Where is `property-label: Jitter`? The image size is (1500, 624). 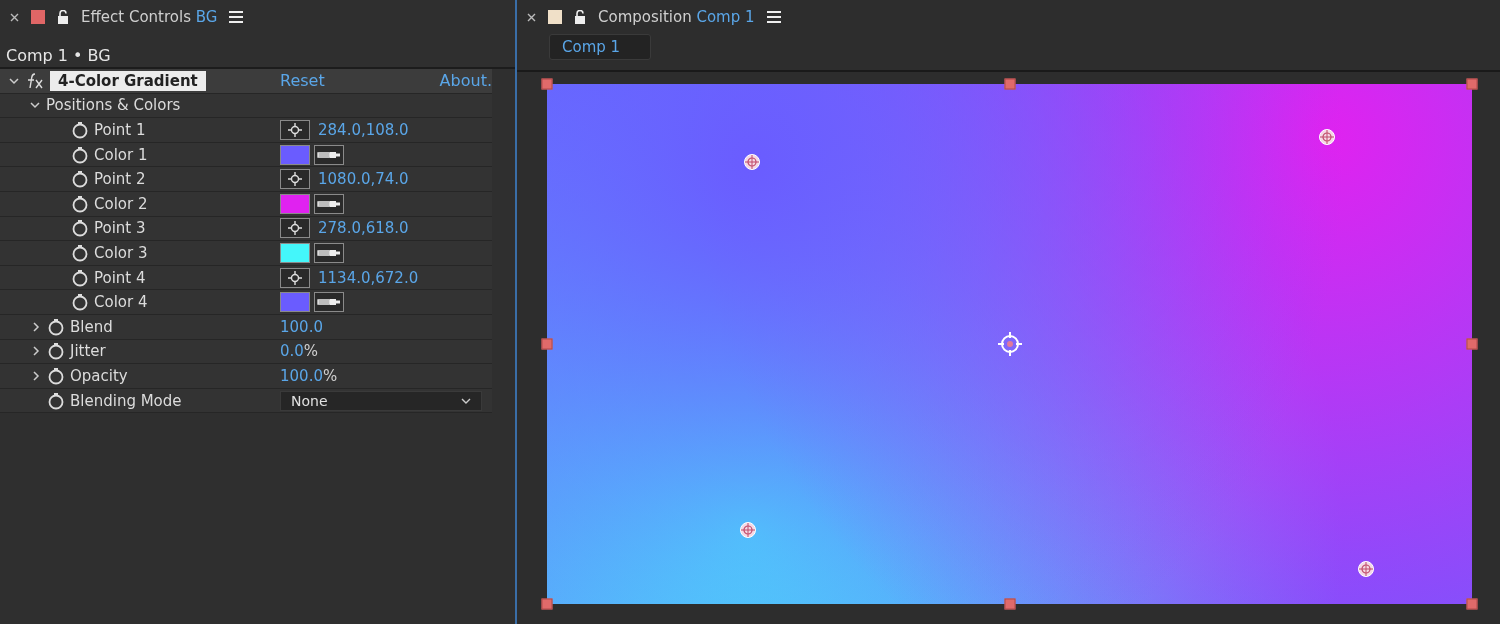 property-label: Jitter is located at coordinates (88, 351).